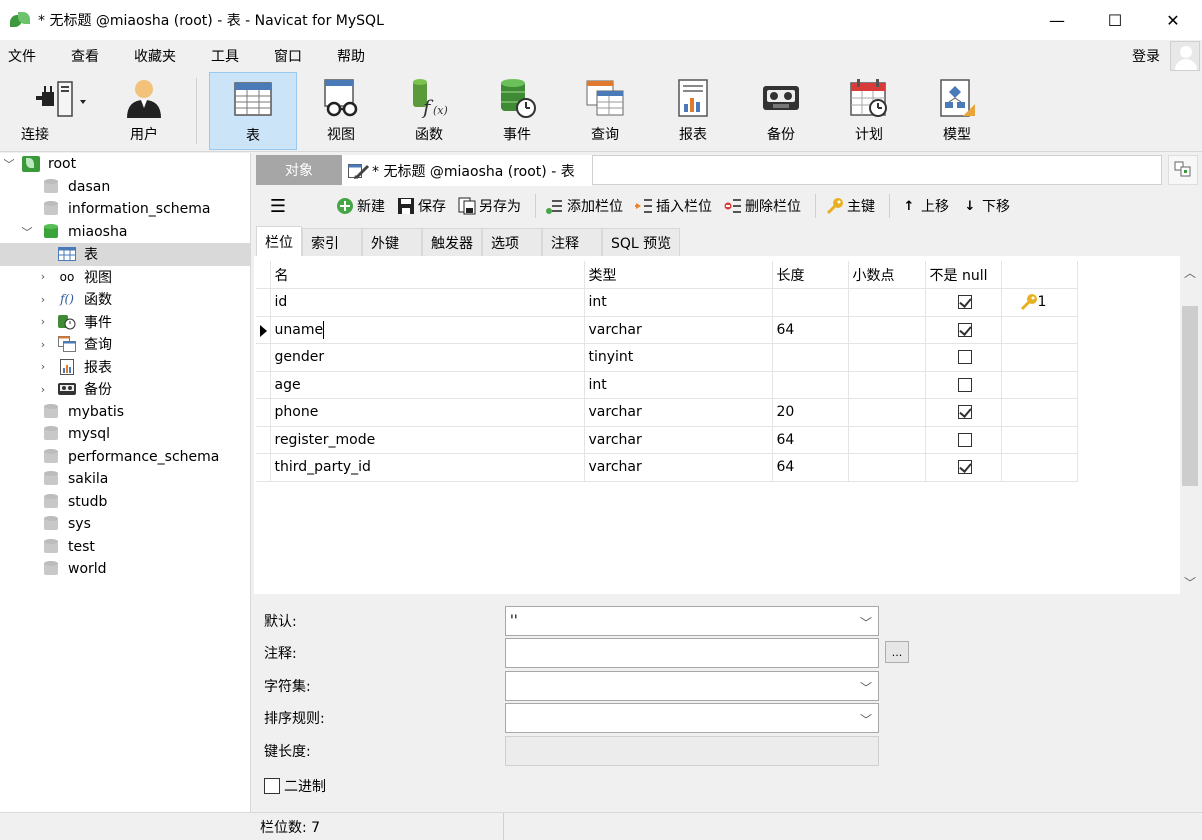 This screenshot has height=840, width=1202. Describe the element at coordinates (50, 111) in the screenshot. I see `connect-button: 连接` at that location.